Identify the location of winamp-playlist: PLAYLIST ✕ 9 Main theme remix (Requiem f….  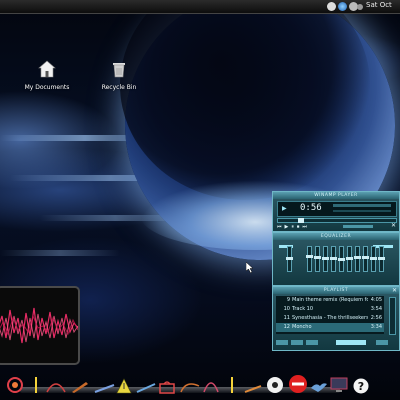
(336, 318).